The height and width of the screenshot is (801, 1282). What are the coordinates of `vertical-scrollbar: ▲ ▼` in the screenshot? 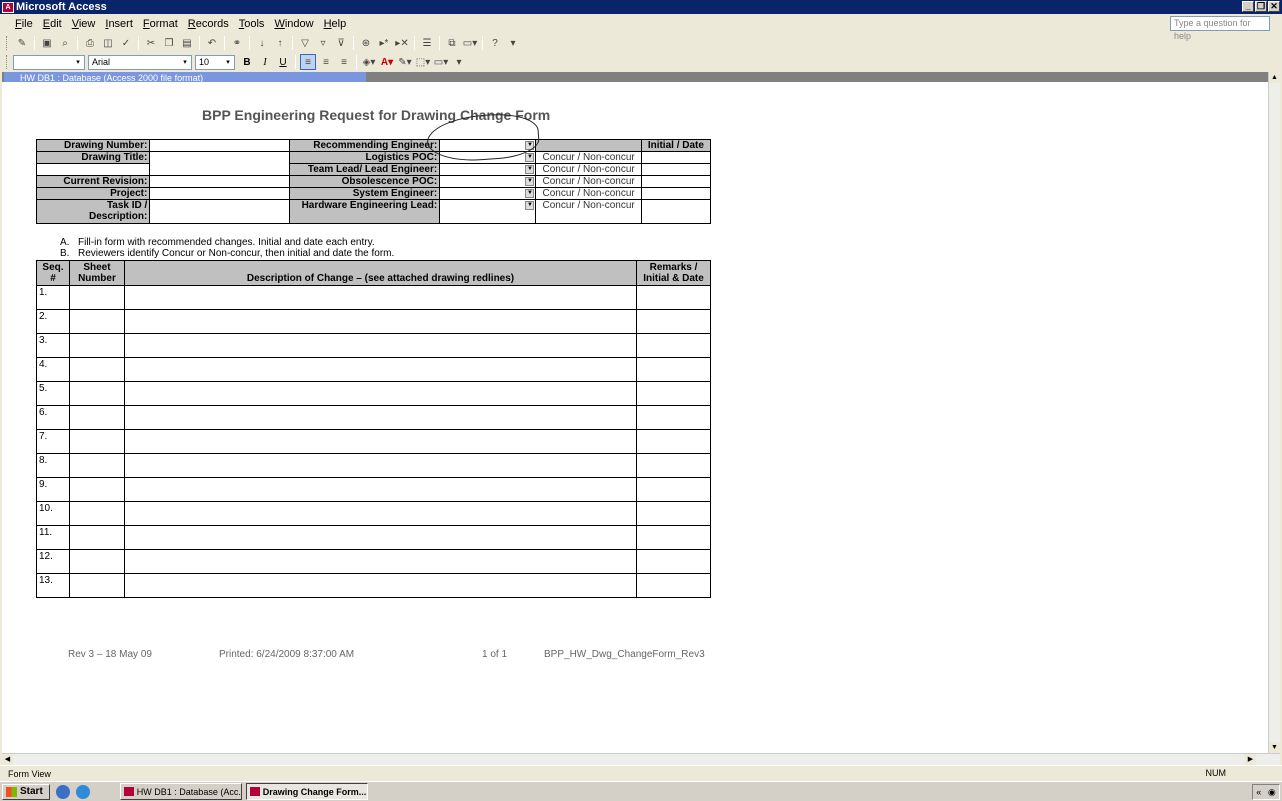 It's located at (1274, 412).